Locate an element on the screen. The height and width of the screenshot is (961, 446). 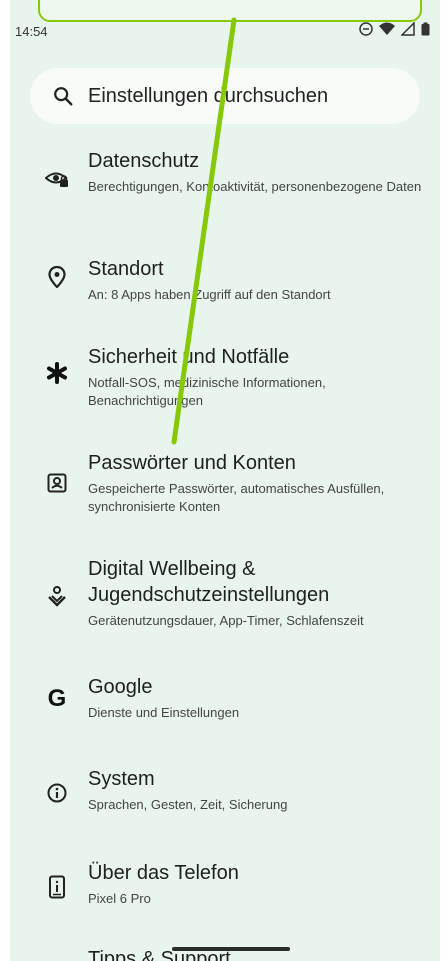
item-title: Über das Telefon is located at coordinates (163, 873).